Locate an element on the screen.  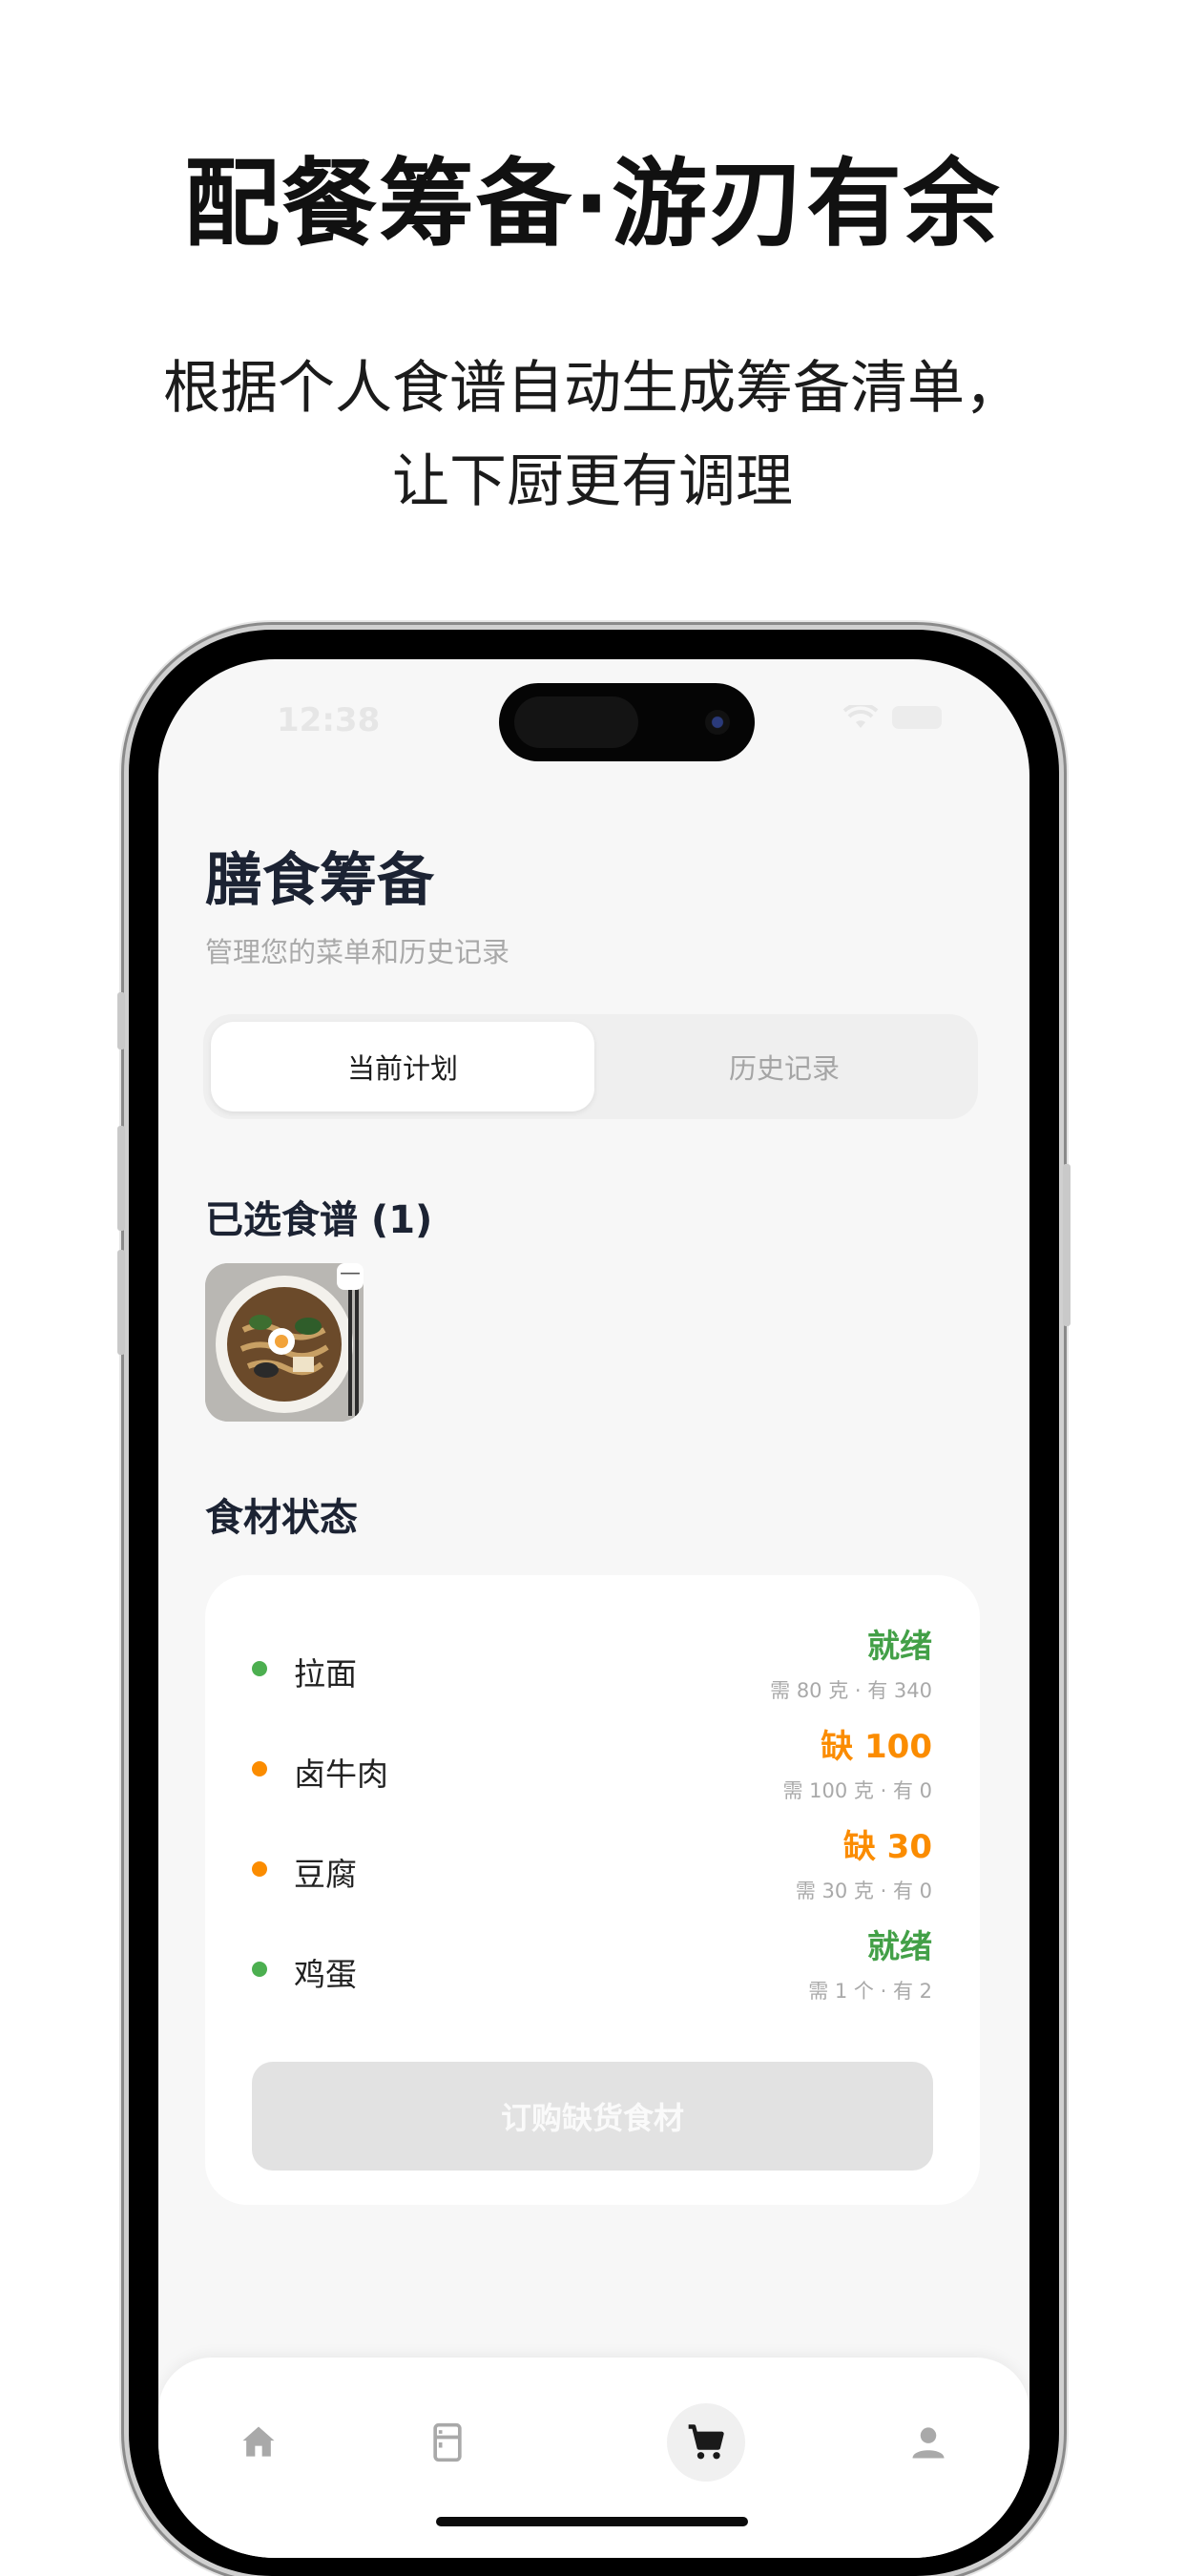
status-icons is located at coordinates (892, 717).